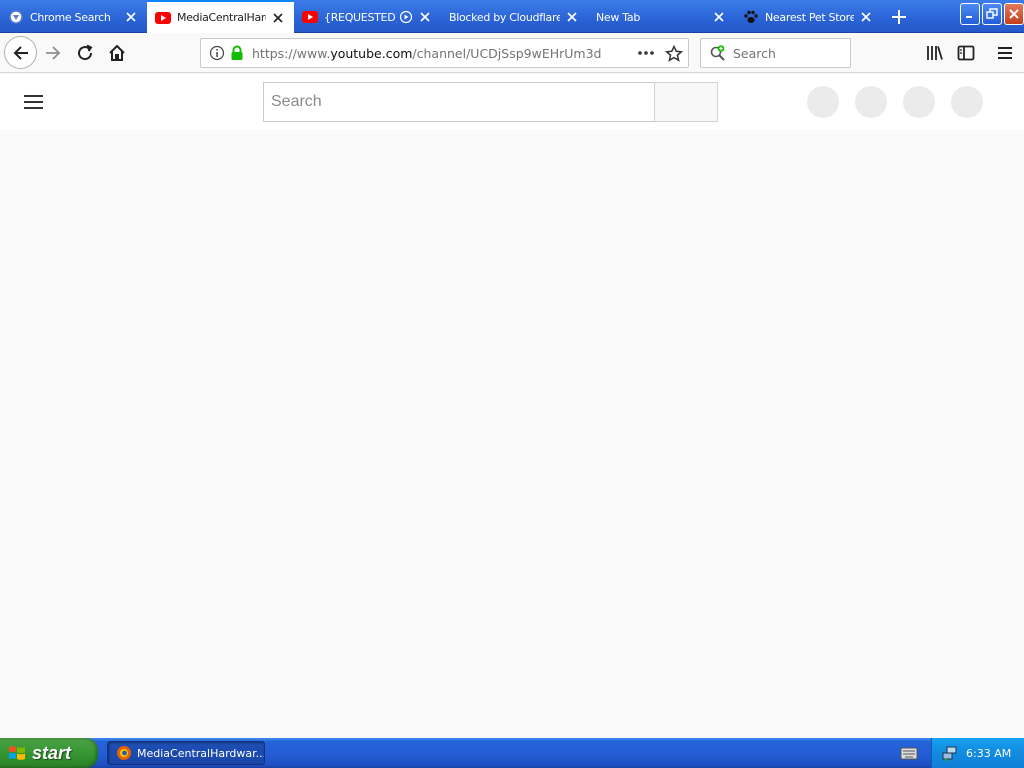 This screenshot has height=768, width=1024. I want to click on browser-search-input, so click(788, 53).